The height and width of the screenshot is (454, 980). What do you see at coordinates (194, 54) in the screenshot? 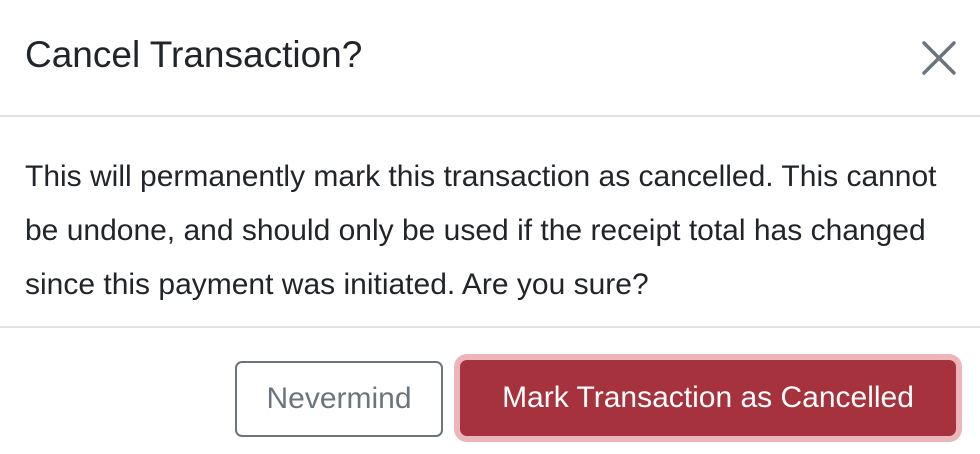
I see `modal-title: Cancel Transaction?` at bounding box center [194, 54].